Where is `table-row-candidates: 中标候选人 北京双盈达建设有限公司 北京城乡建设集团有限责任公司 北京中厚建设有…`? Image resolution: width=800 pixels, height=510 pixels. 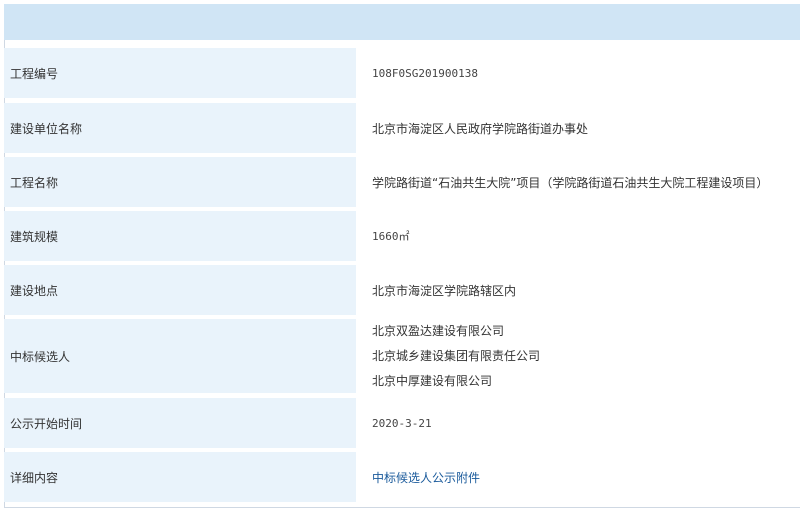 table-row-candidates: 中标候选人 北京双盈达建设有限公司 北京城乡建设集团有限责任公司 北京中厚建设有… is located at coordinates (402, 356).